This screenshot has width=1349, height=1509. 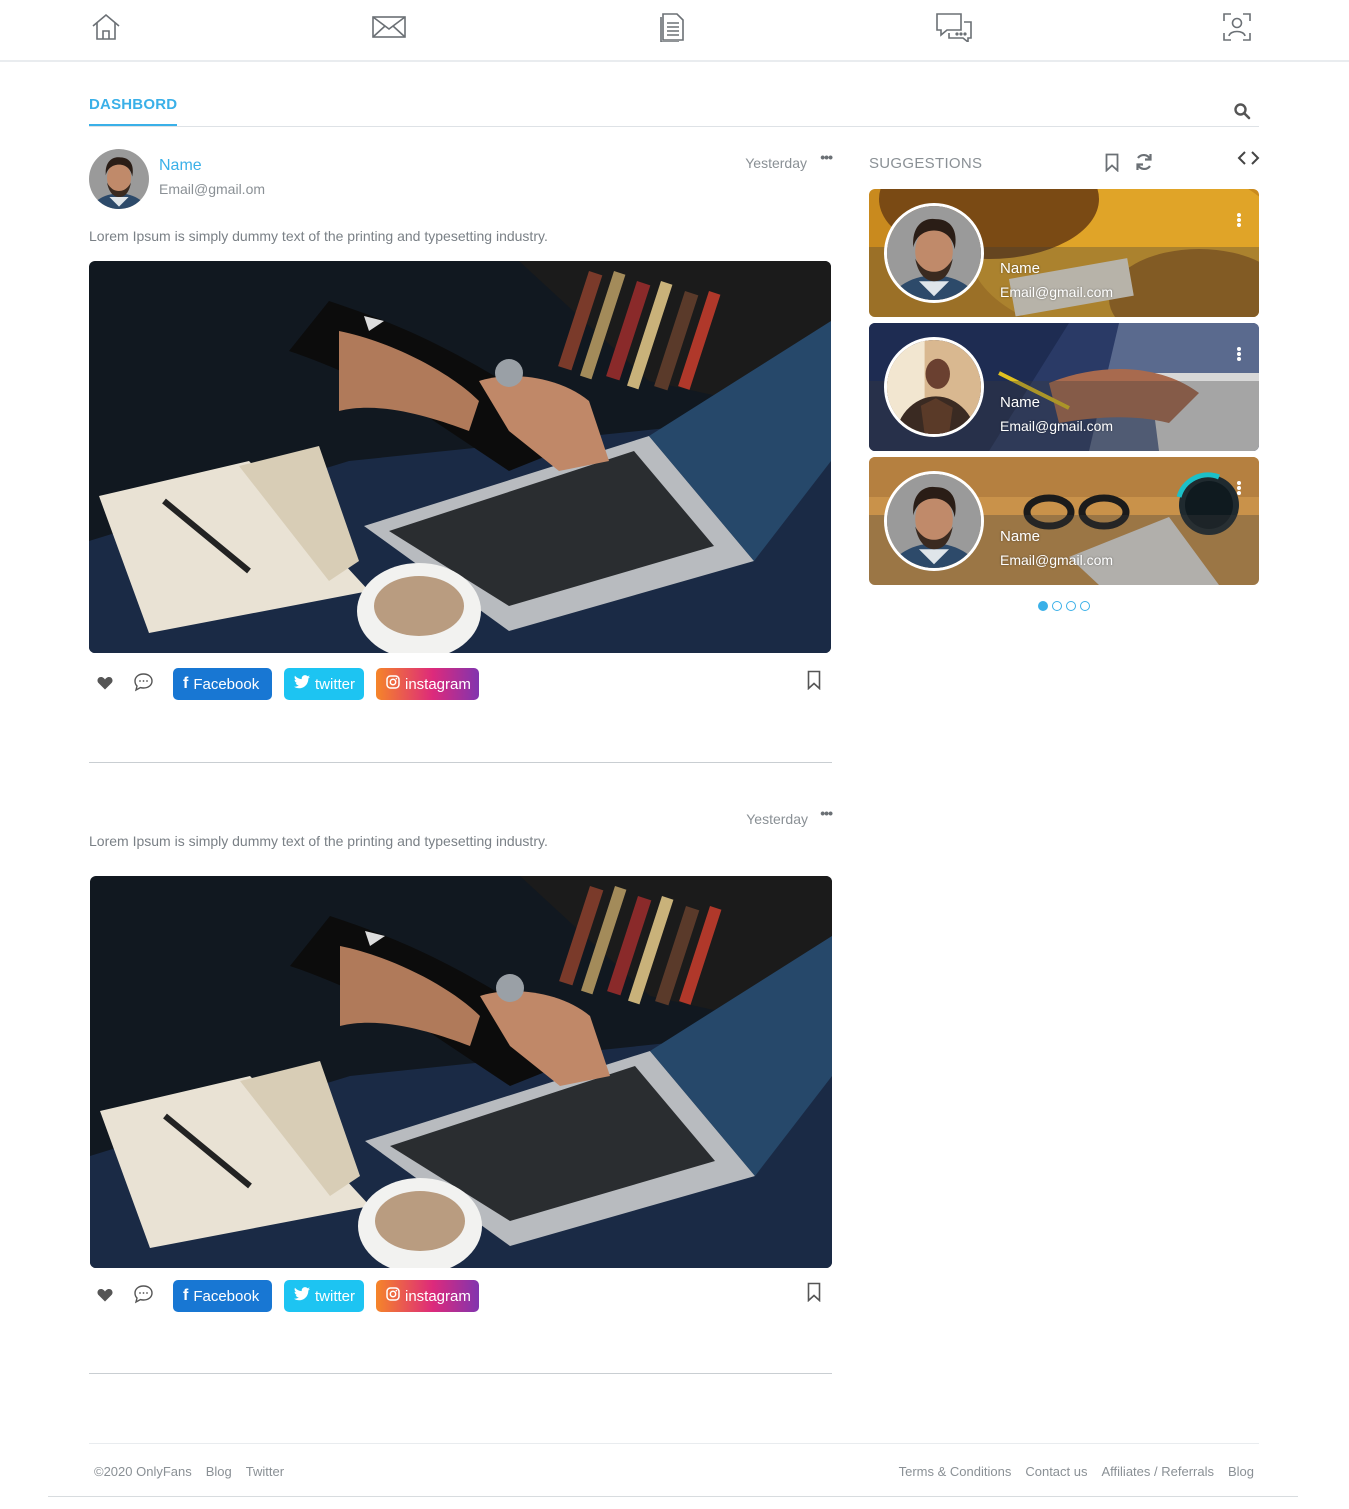 What do you see at coordinates (673, 1496) in the screenshot?
I see `page-bottom-divider` at bounding box center [673, 1496].